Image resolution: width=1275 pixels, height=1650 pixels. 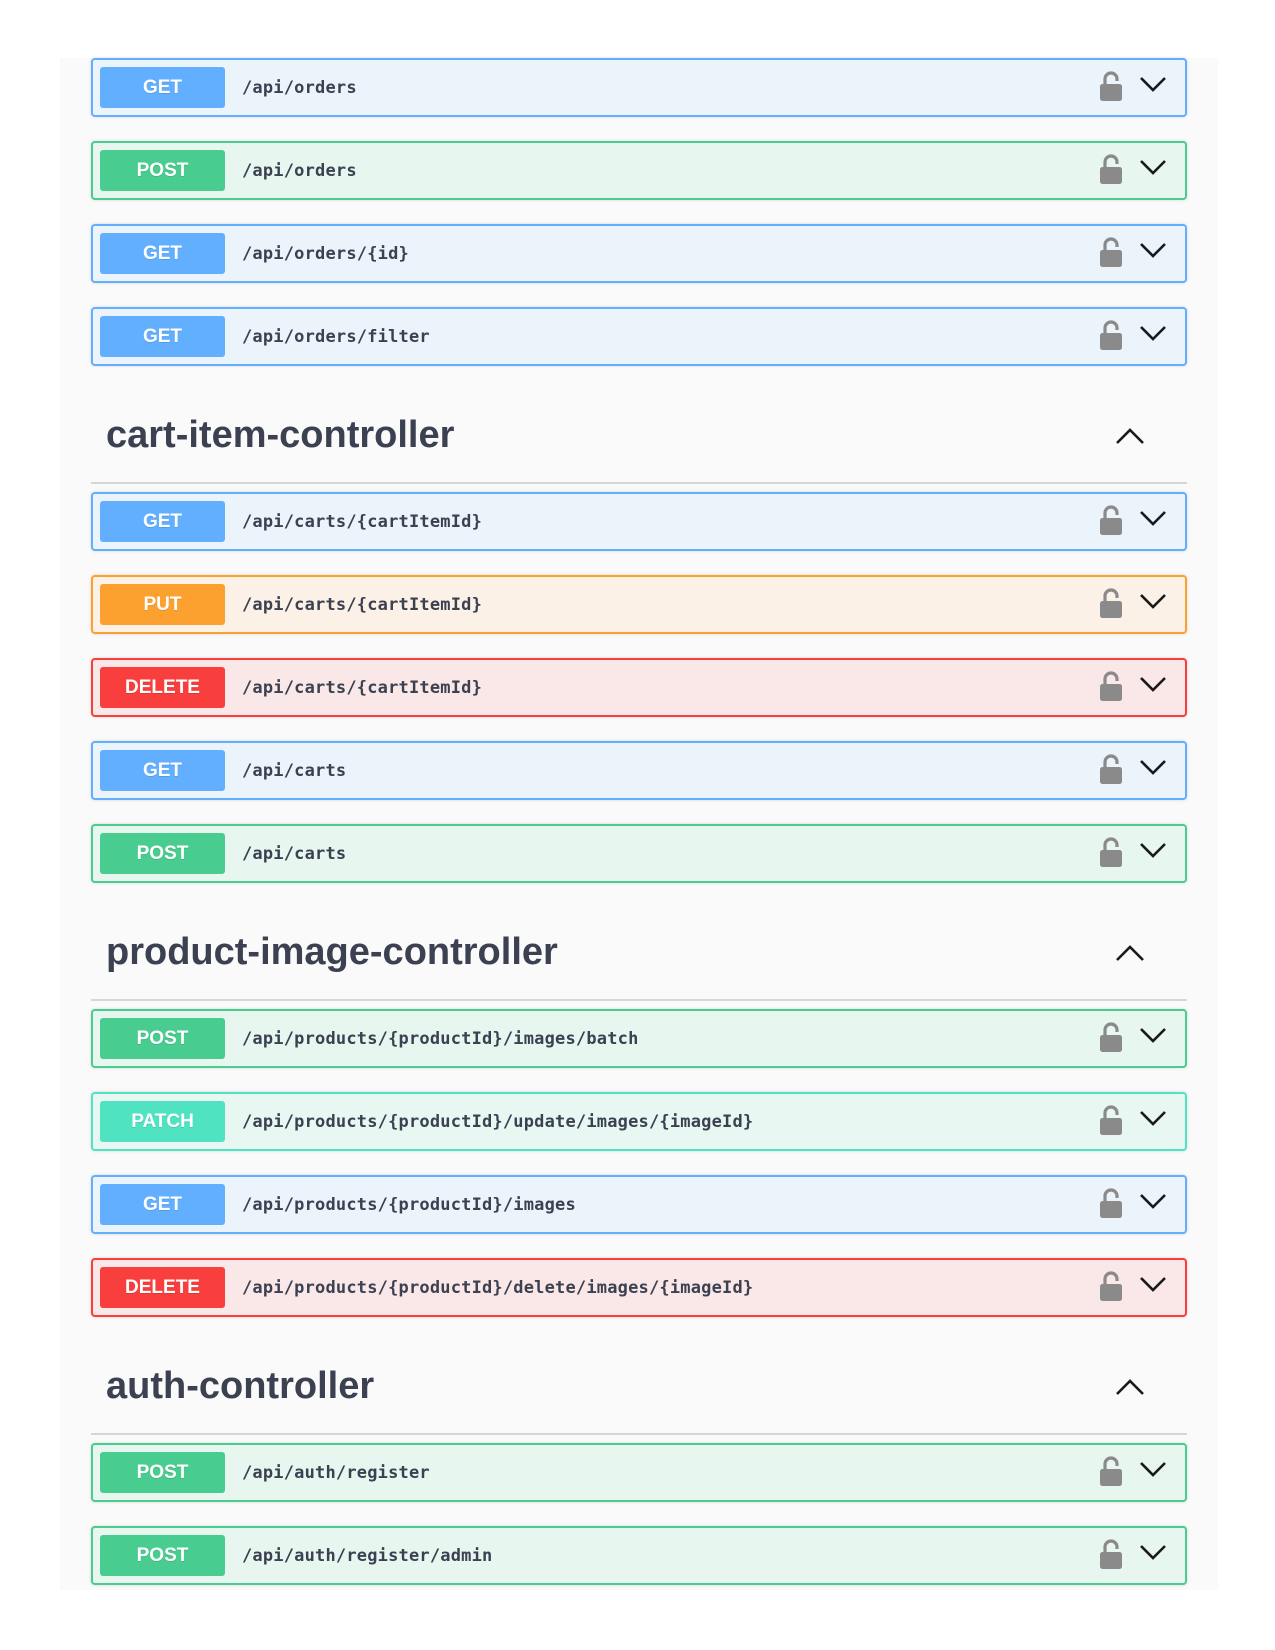 What do you see at coordinates (639, 521) in the screenshot?
I see `operation-row-get: GET/api/carts/{cartItemId}` at bounding box center [639, 521].